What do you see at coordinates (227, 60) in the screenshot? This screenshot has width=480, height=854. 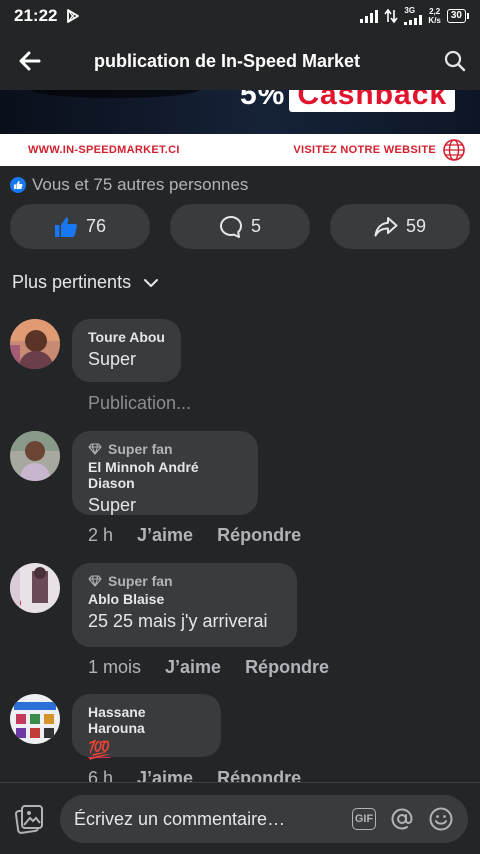 I see `page-title: publication de In-Speed Market` at bounding box center [227, 60].